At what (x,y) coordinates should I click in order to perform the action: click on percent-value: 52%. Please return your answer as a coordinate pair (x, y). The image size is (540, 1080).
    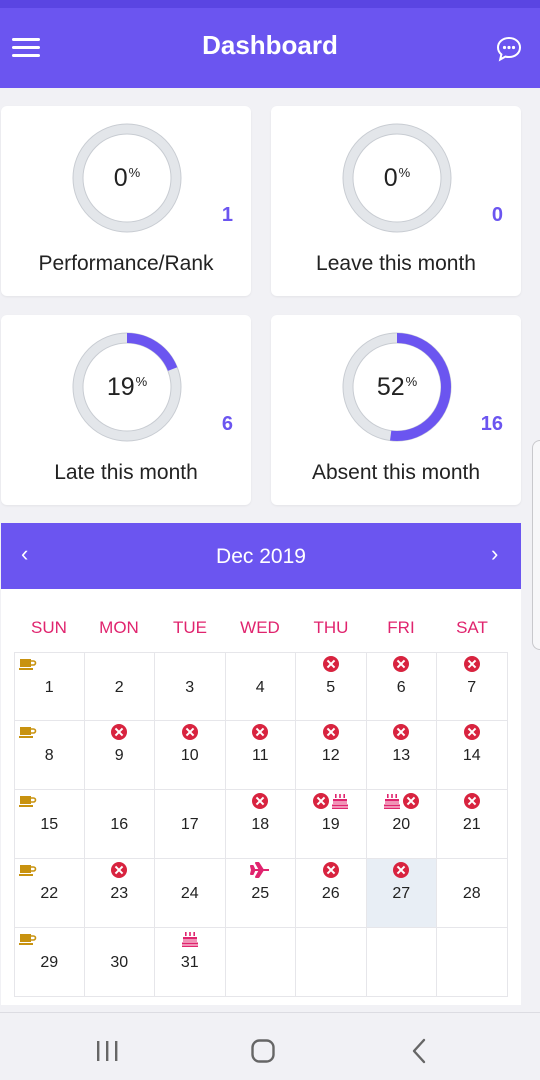
    Looking at the image, I should click on (397, 386).